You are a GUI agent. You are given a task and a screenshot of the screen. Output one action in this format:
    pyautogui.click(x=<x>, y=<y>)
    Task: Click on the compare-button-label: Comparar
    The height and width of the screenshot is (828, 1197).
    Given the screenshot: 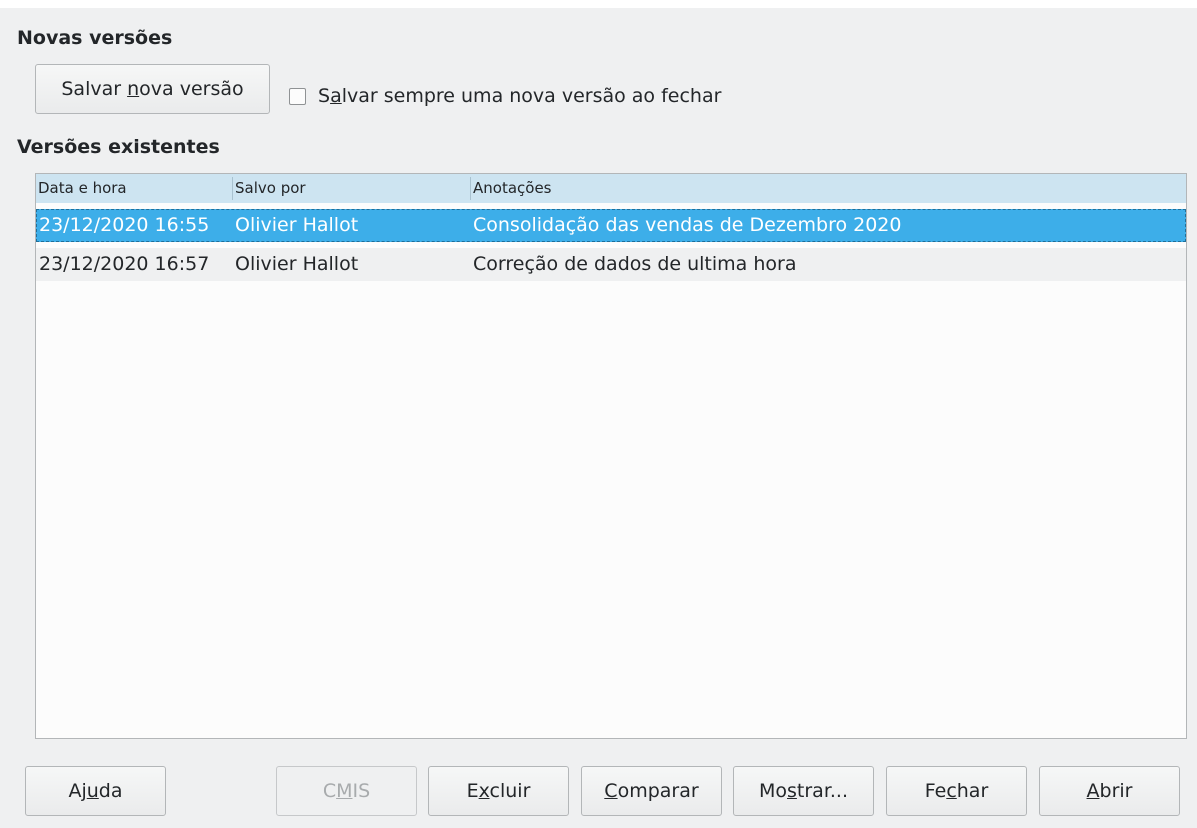 What is the action you would take?
    pyautogui.click(x=651, y=791)
    